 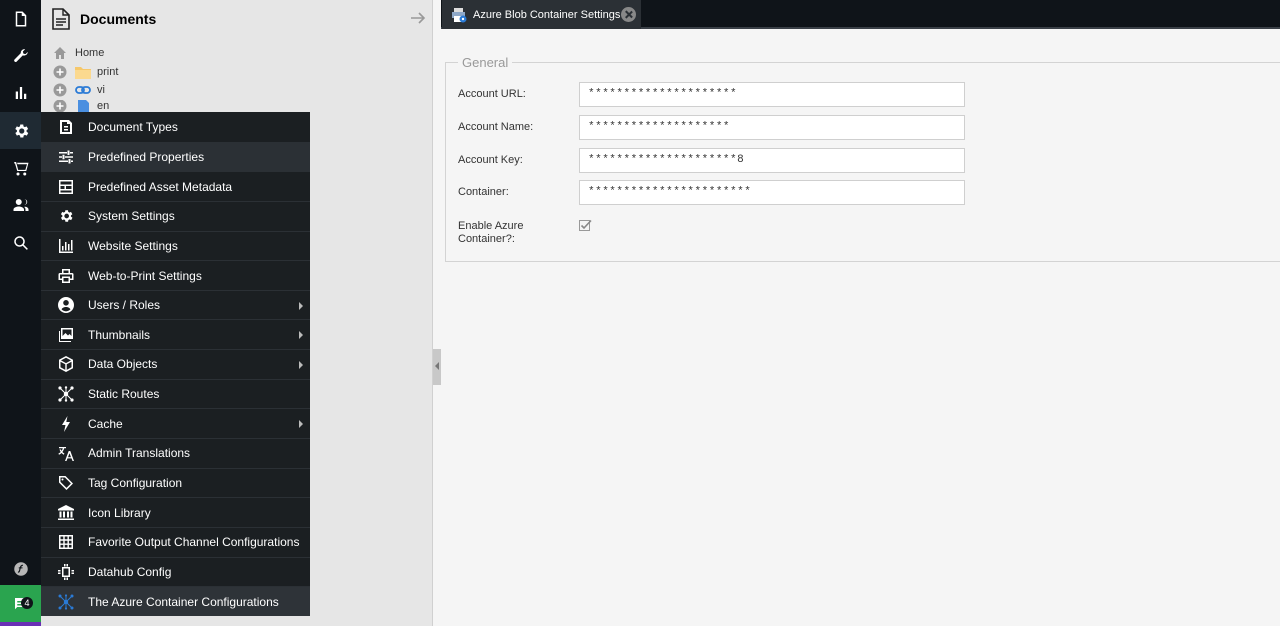 What do you see at coordinates (628, 14) in the screenshot?
I see `close-icon` at bounding box center [628, 14].